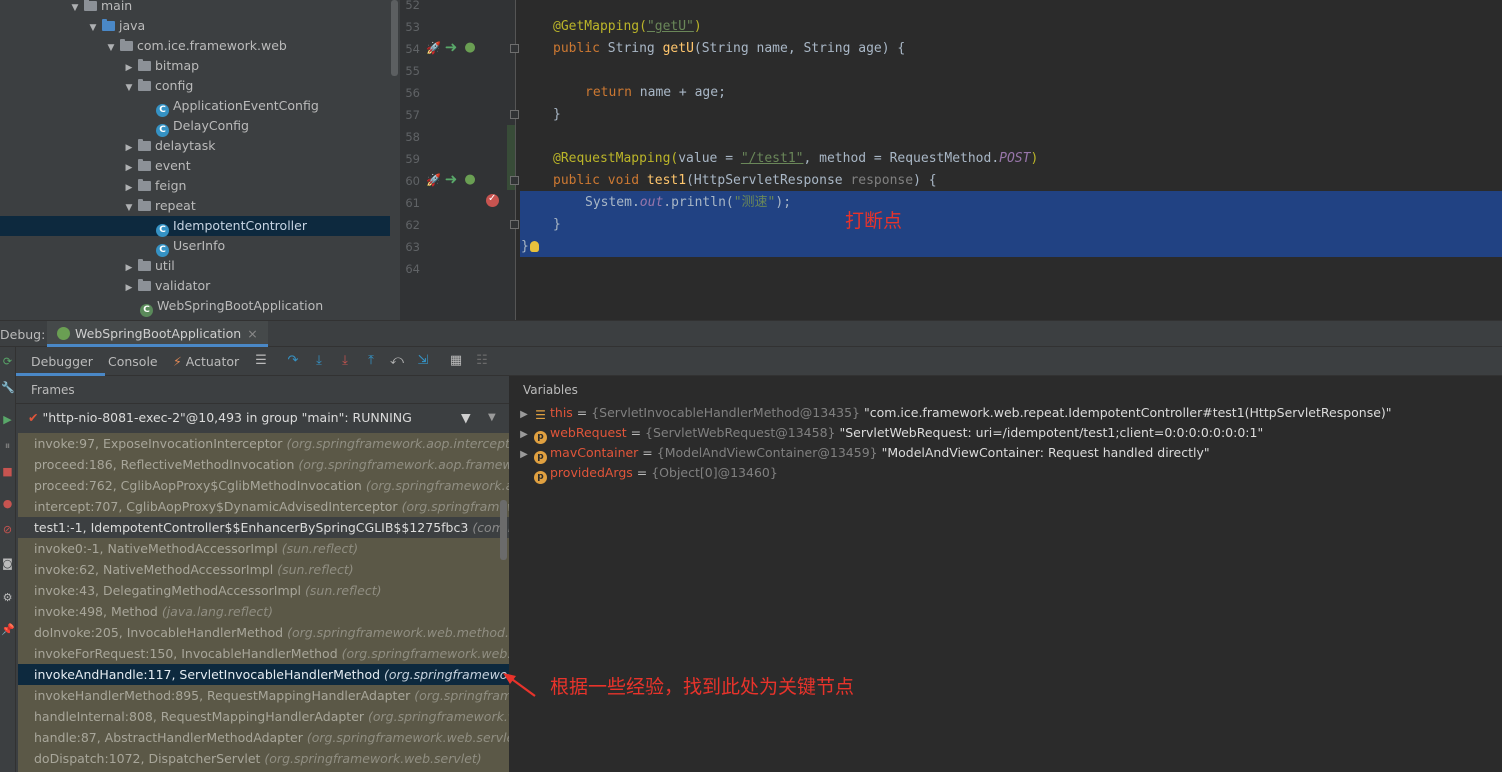  I want to click on rerun-icon: ⟳, so click(7, 361).